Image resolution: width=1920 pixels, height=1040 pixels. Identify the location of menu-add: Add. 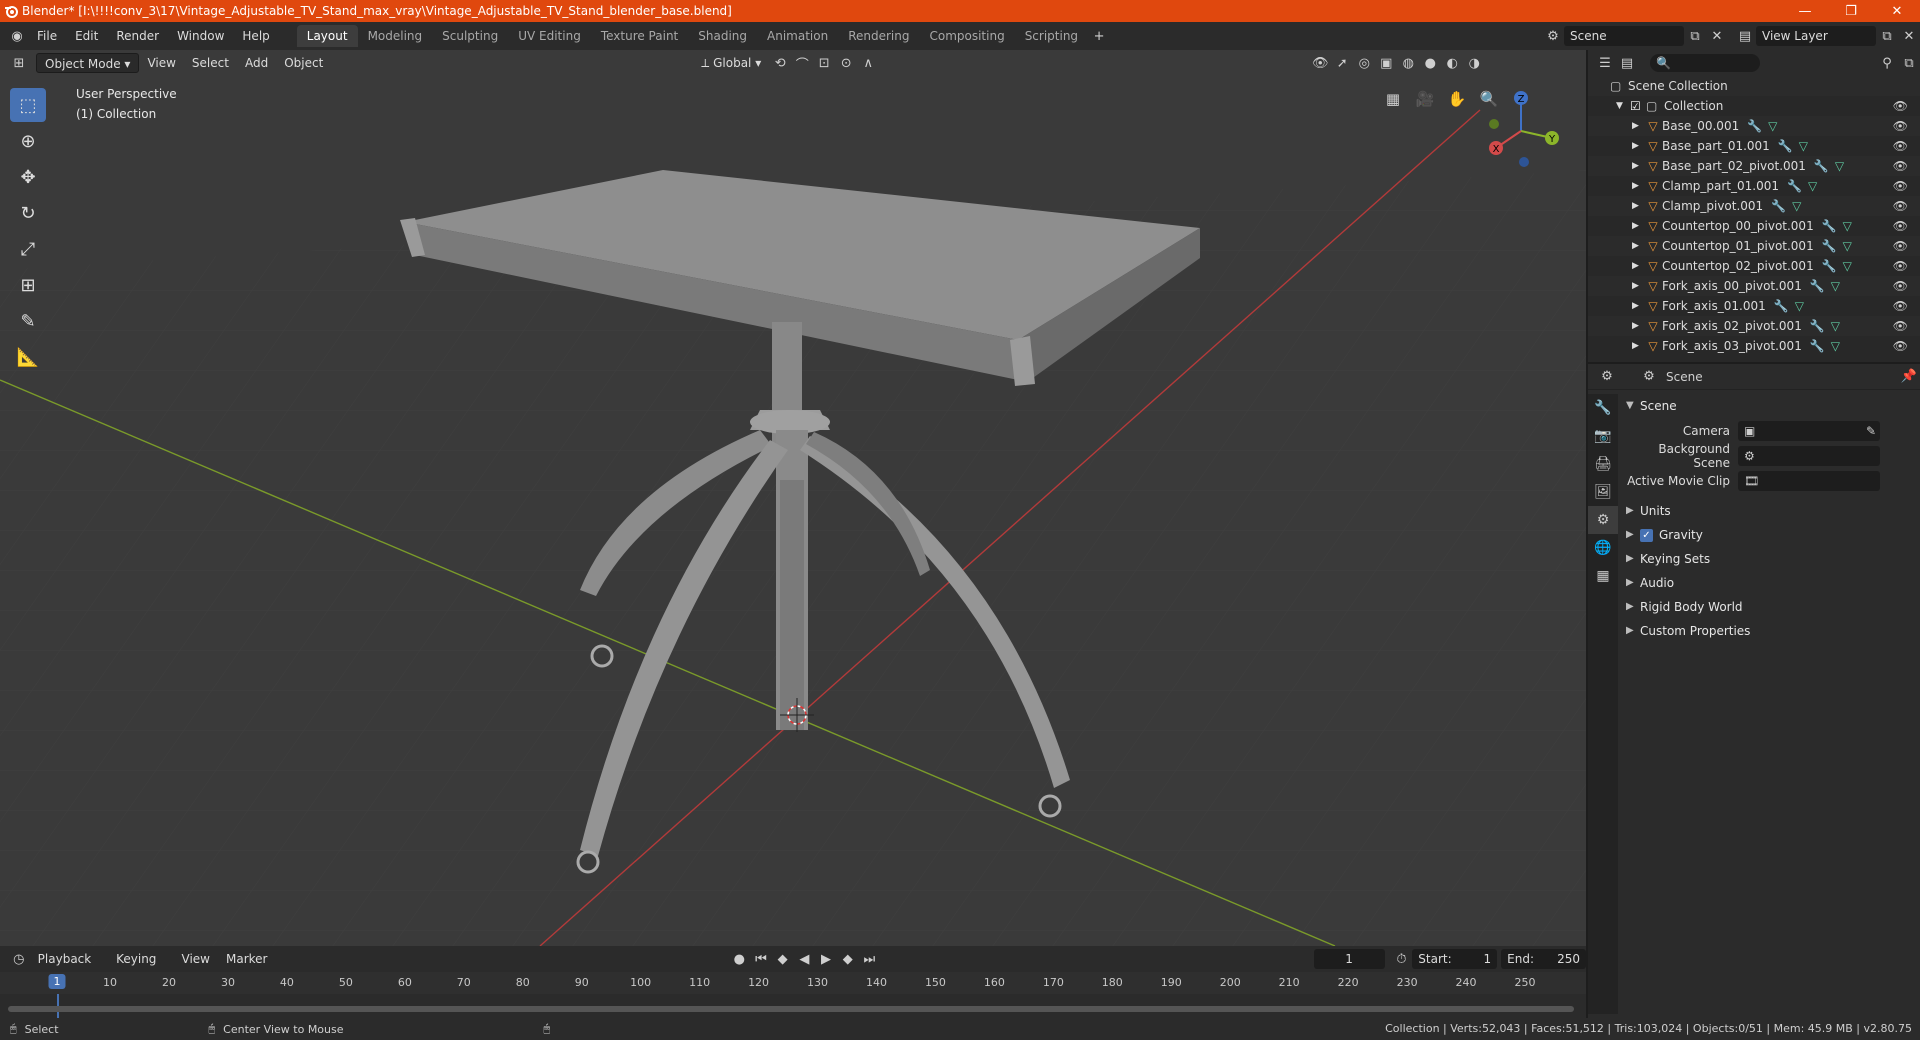
(256, 63).